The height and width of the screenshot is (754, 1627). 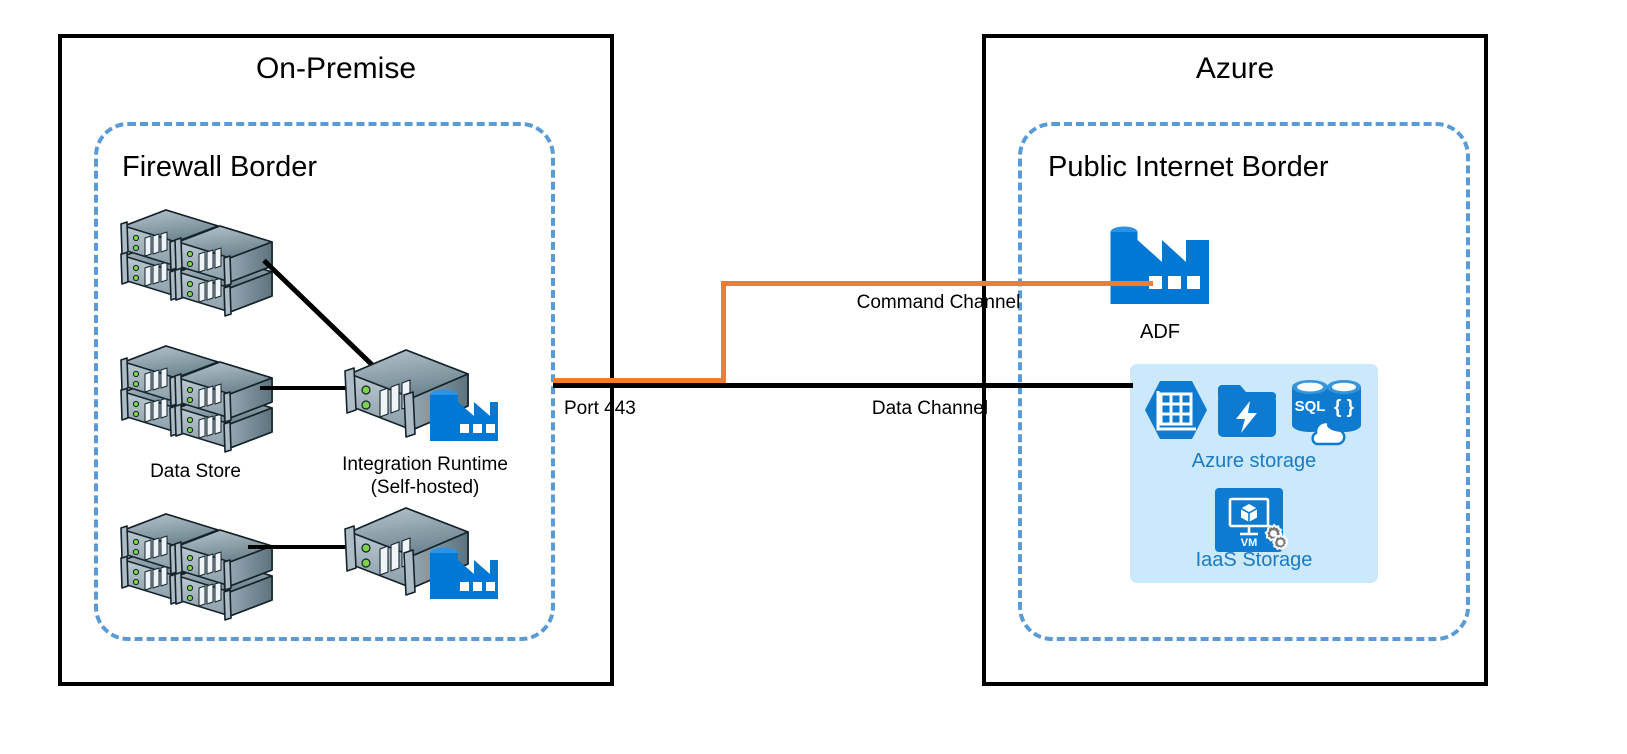 I want to click on adf-label: ADF, so click(x=1160, y=332).